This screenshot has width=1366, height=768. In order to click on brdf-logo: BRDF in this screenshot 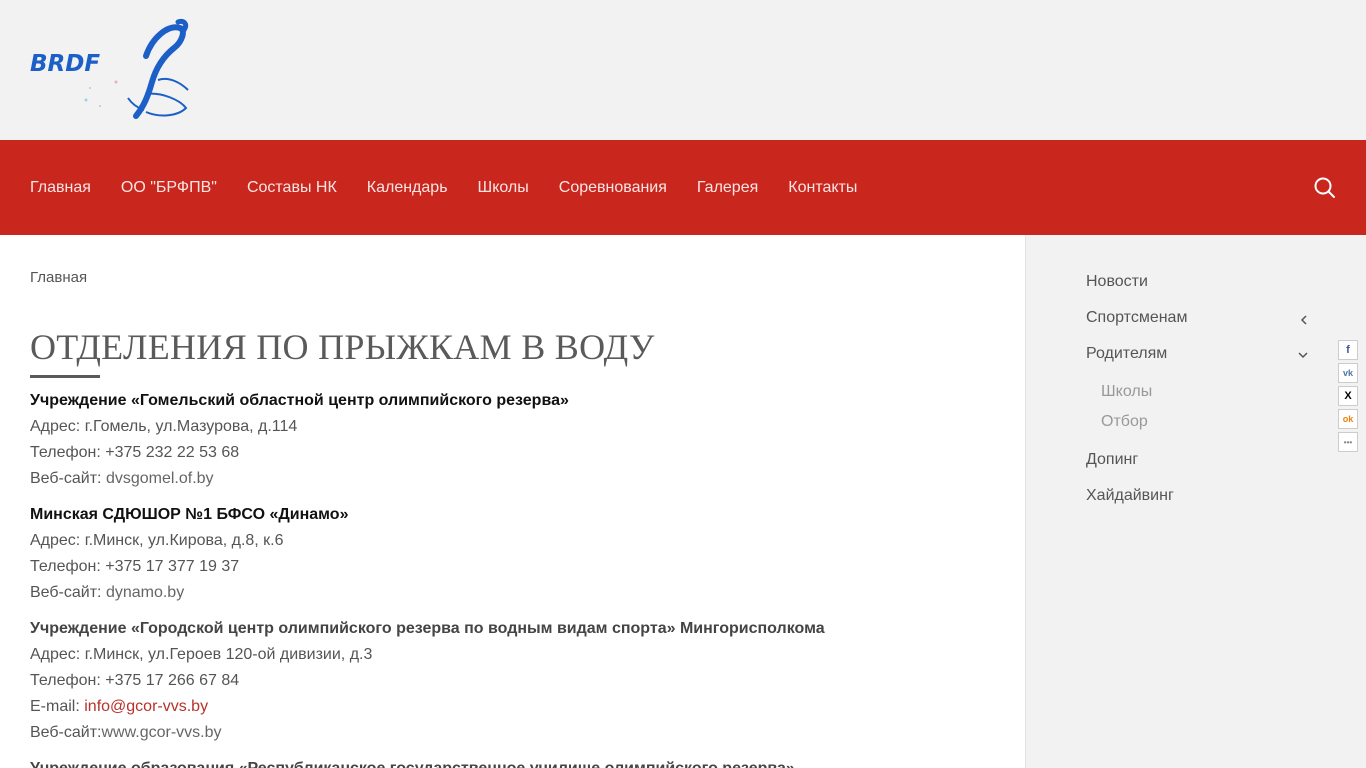, I will do `click(111, 71)`.